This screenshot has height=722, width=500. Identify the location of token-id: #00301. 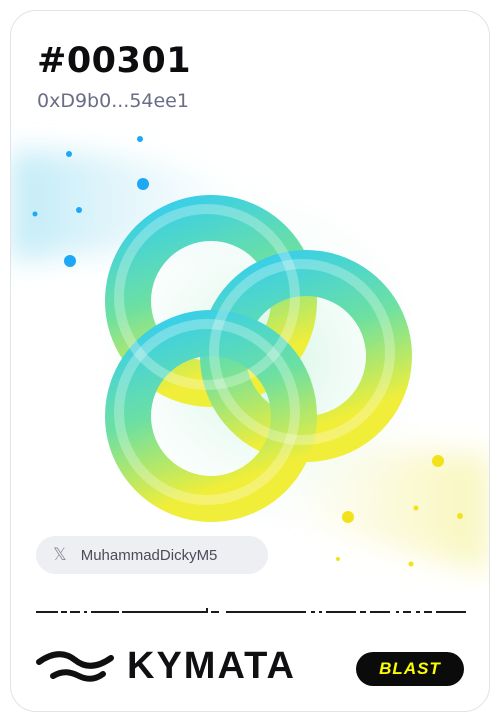
(114, 61).